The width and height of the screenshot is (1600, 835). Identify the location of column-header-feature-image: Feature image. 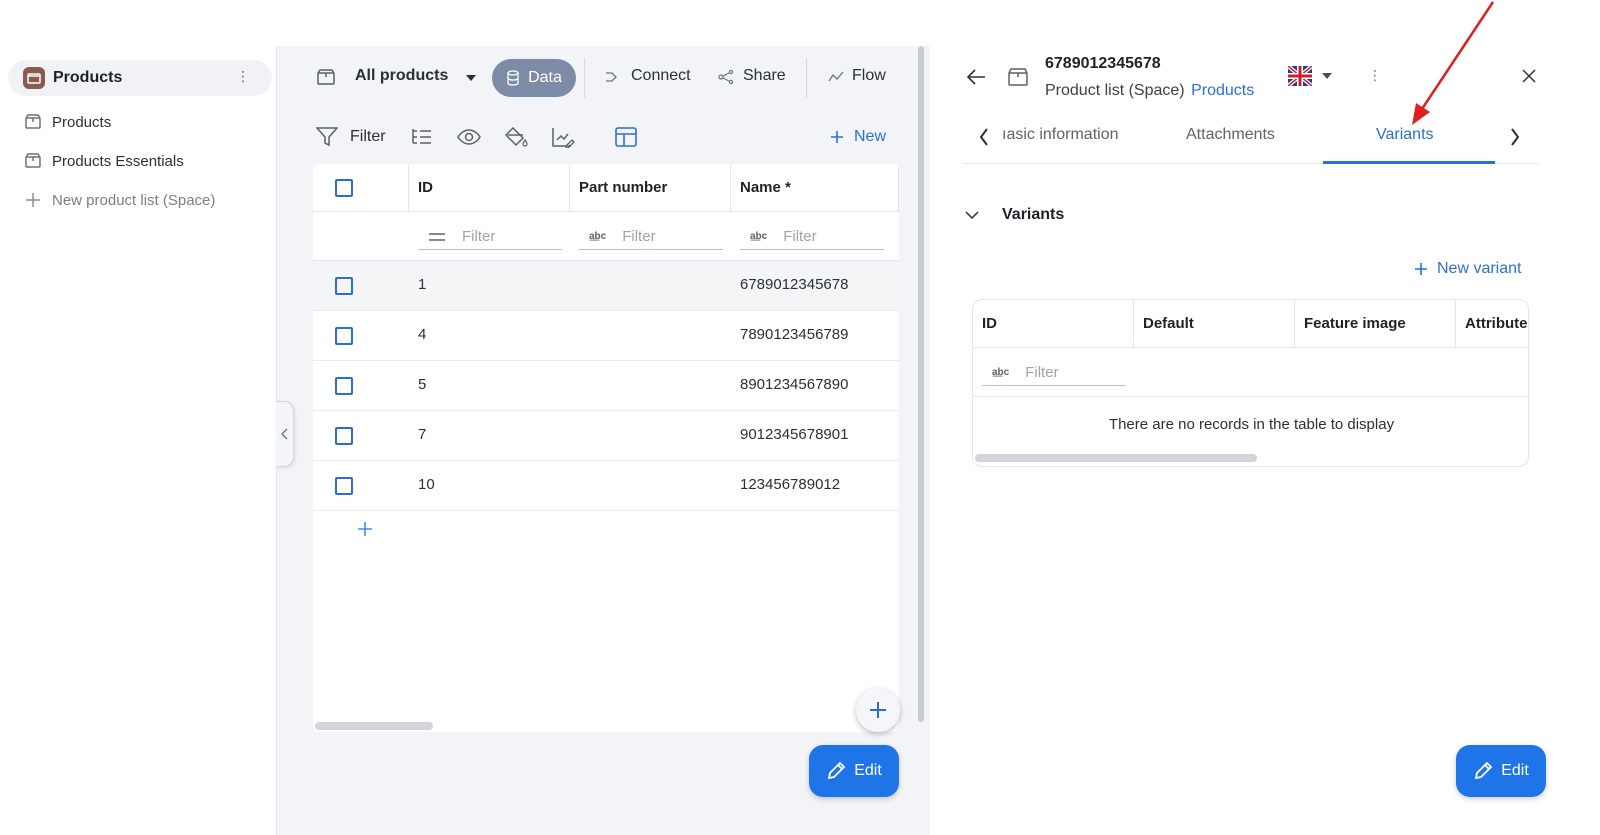
(1375, 324).